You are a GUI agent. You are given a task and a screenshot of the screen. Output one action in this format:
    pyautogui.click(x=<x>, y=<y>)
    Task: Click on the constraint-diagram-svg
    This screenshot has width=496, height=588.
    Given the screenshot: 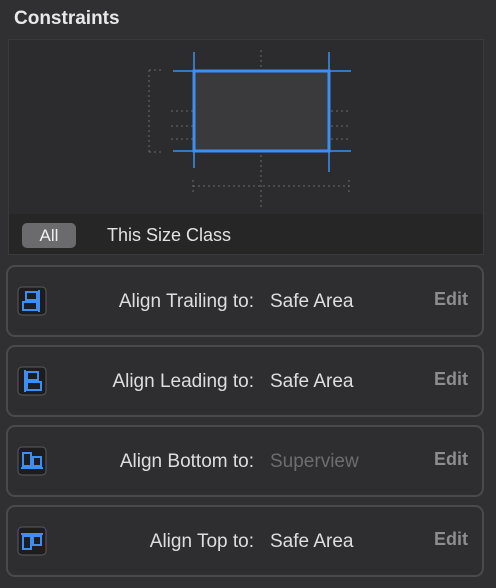 What is the action you would take?
    pyautogui.click(x=249, y=129)
    